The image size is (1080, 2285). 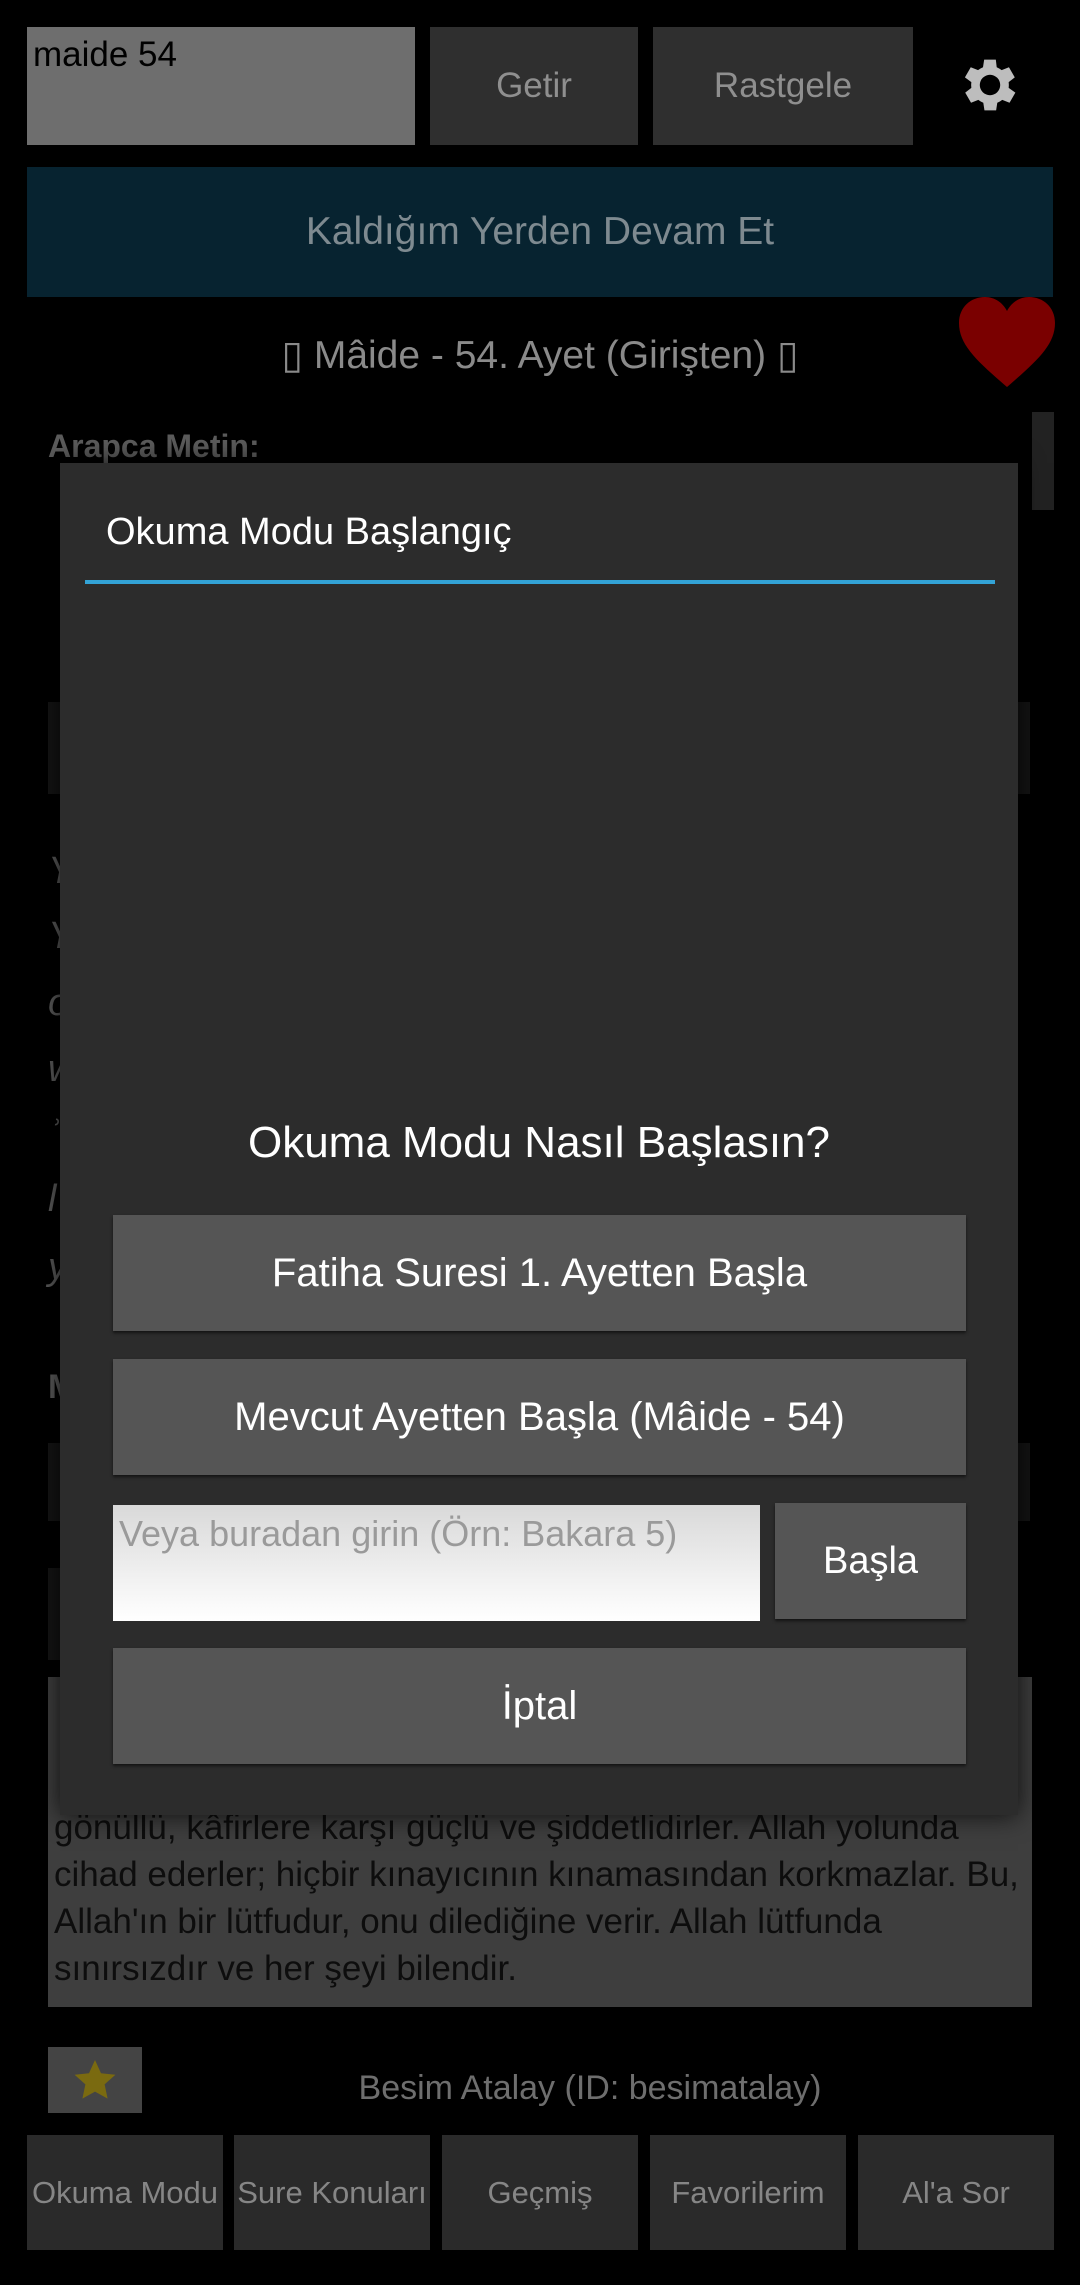 What do you see at coordinates (309, 532) in the screenshot?
I see `dialog-title: Okuma Modu Başlangıç` at bounding box center [309, 532].